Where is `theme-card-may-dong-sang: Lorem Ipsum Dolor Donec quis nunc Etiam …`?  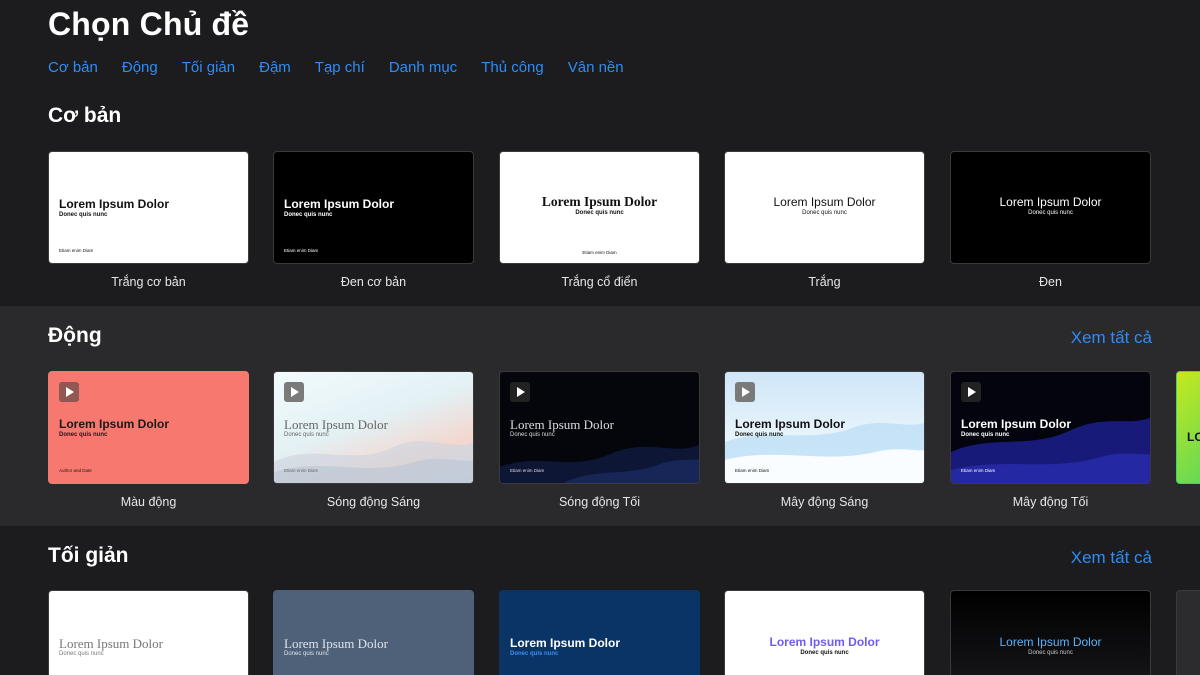
theme-card-may-dong-sang: Lorem Ipsum Dolor Donec quis nunc Etiam … is located at coordinates (824, 440).